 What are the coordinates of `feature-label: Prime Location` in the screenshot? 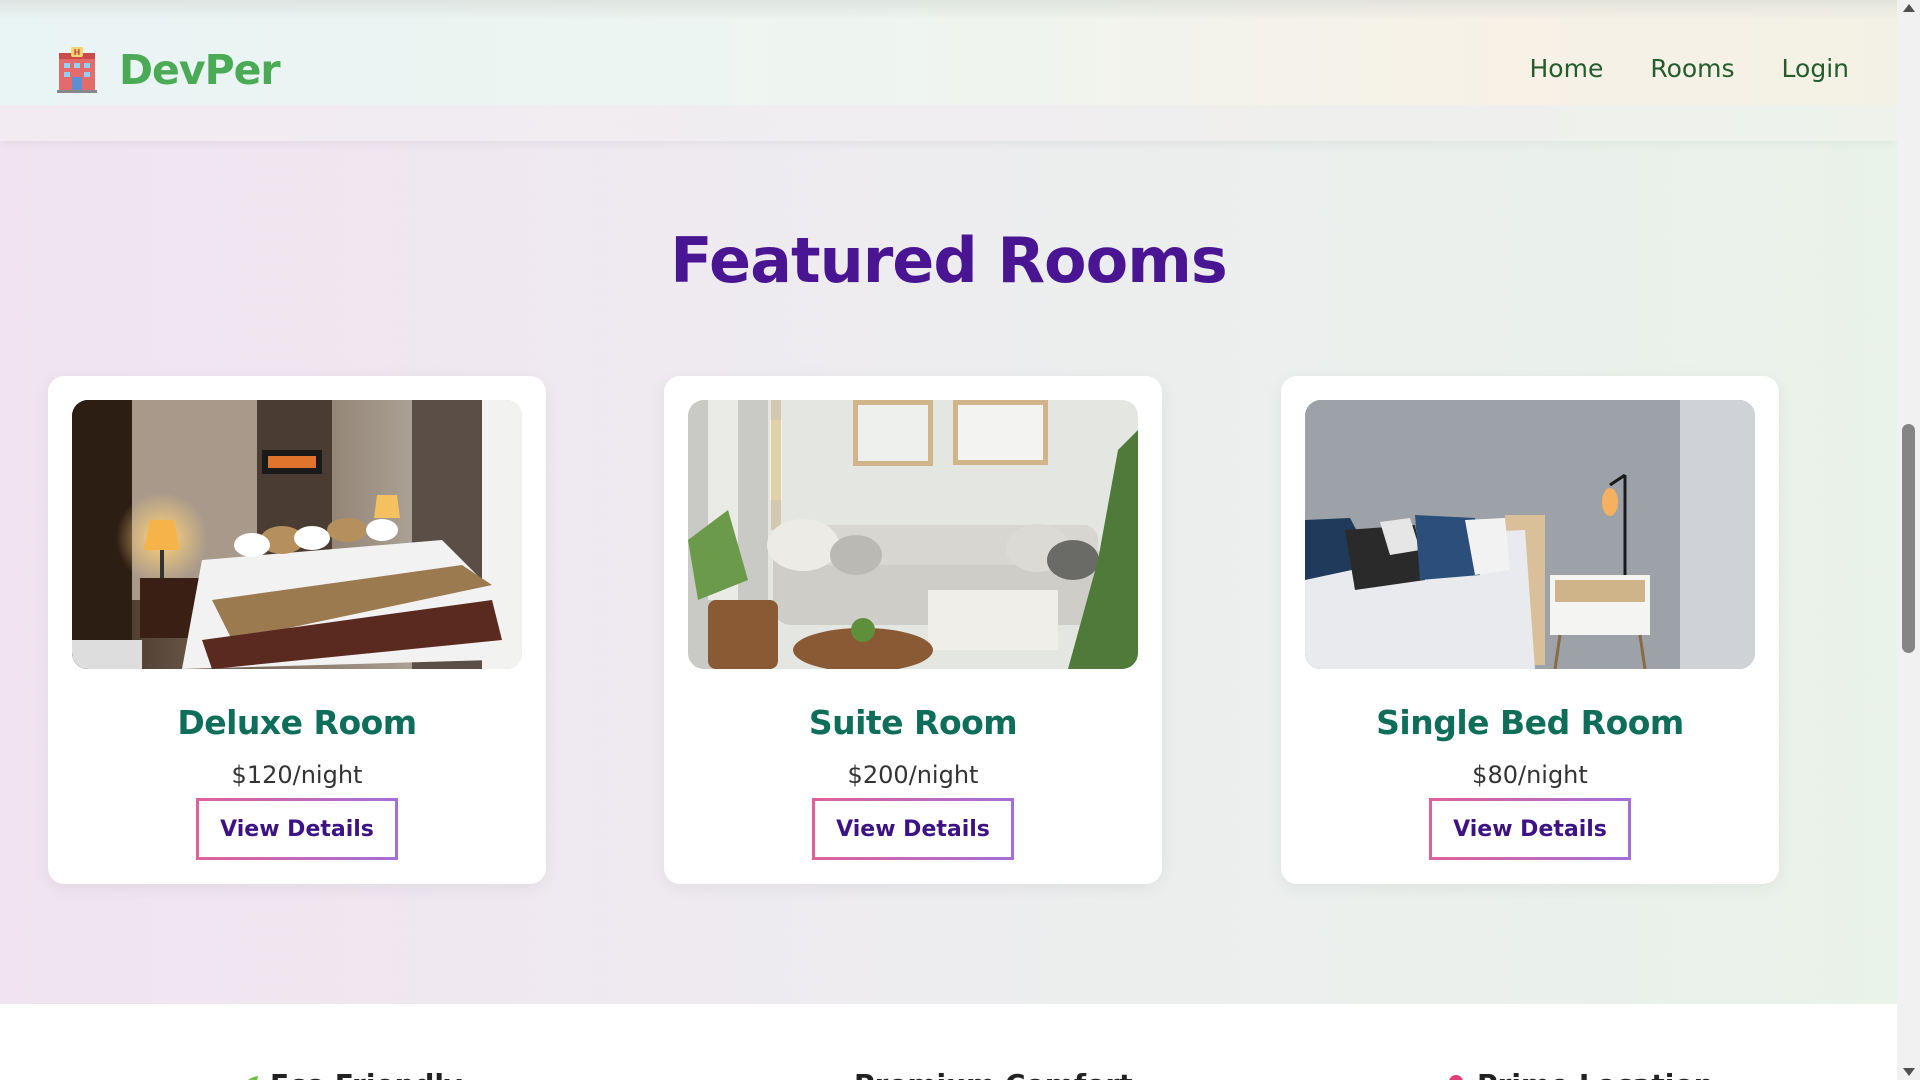 It's located at (1595, 1074).